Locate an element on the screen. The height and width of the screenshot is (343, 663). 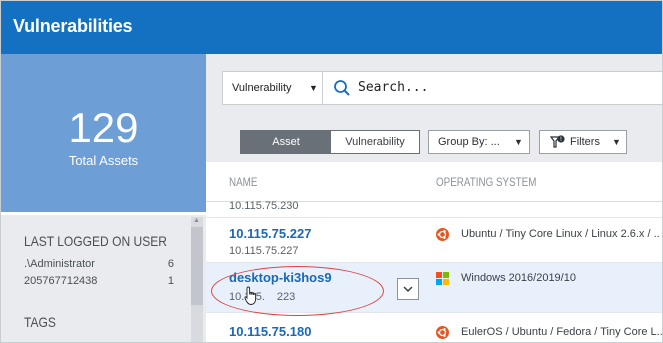
group-by-dropdown: Group By: ... ▼ is located at coordinates (479, 142).